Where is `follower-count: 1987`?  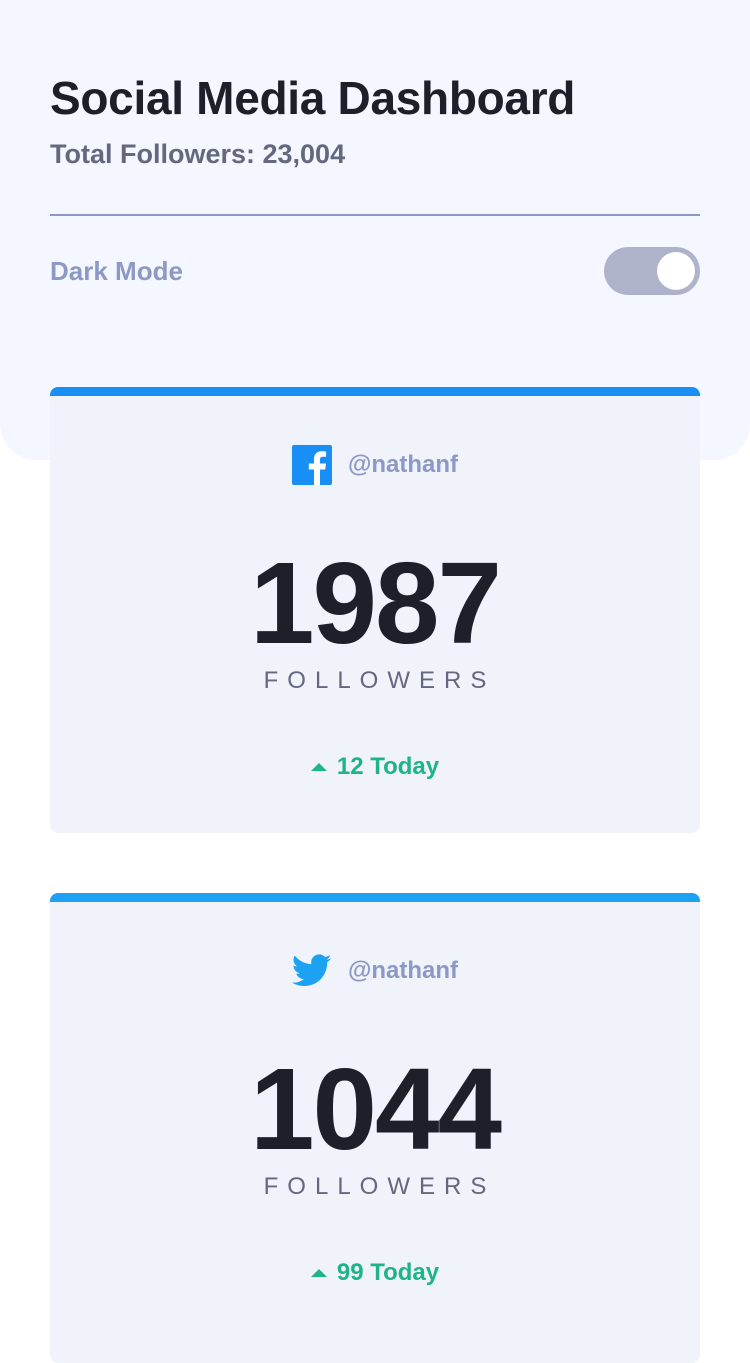 follower-count: 1987 is located at coordinates (375, 603).